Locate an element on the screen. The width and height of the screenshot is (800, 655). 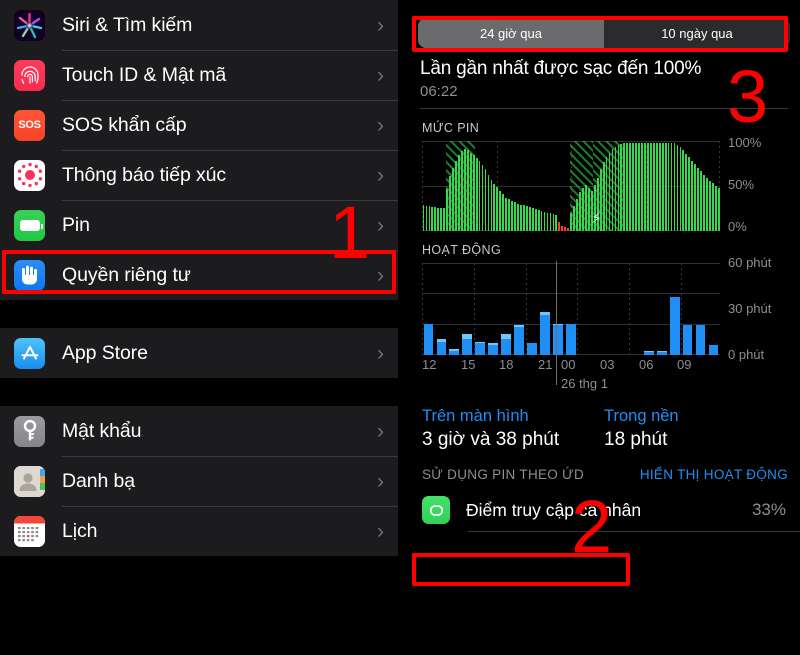
personal-hotspot-icon is located at coordinates (436, 510).